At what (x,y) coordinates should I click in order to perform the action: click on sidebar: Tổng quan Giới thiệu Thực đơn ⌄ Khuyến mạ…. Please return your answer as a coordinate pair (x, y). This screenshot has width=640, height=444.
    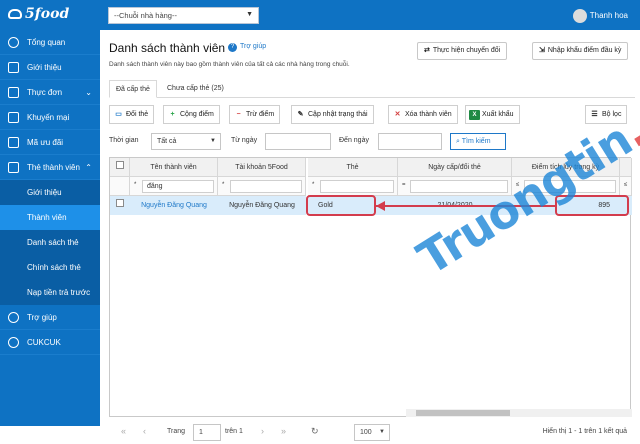
    Looking at the image, I should click on (50, 228).